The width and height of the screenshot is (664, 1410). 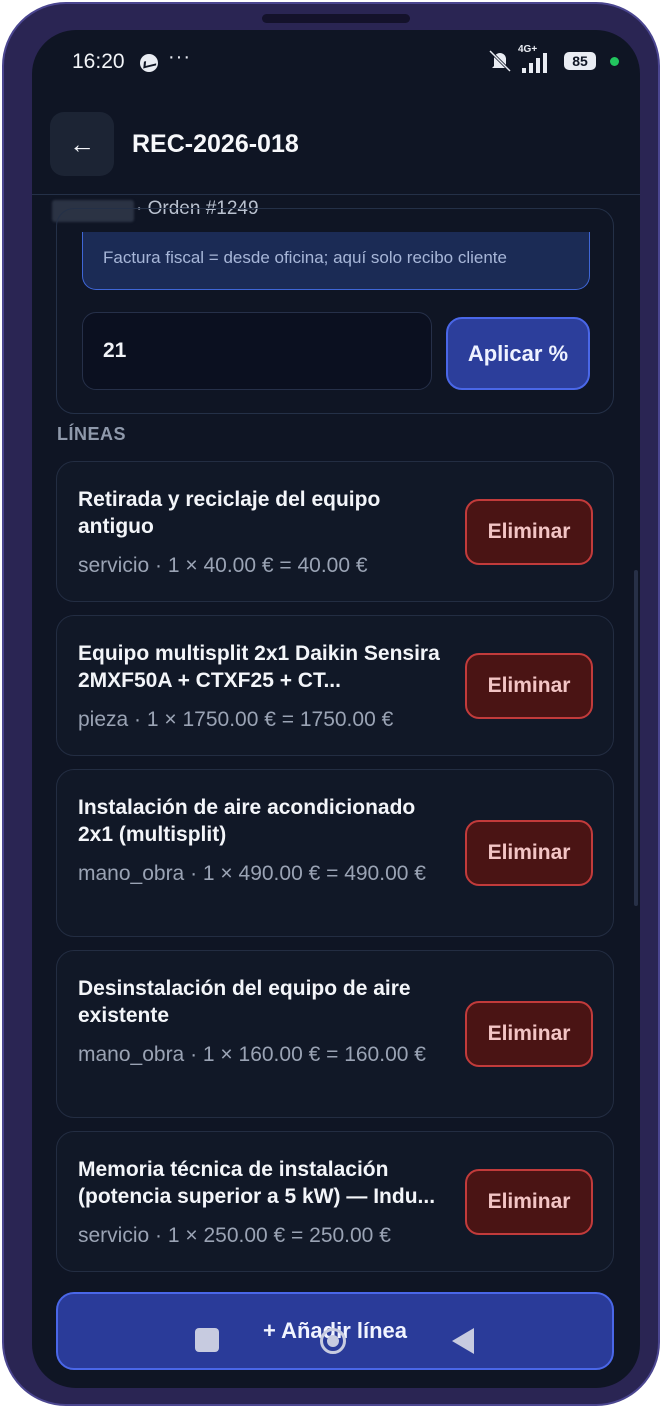 What do you see at coordinates (336, 18) in the screenshot?
I see `speaker-grille` at bounding box center [336, 18].